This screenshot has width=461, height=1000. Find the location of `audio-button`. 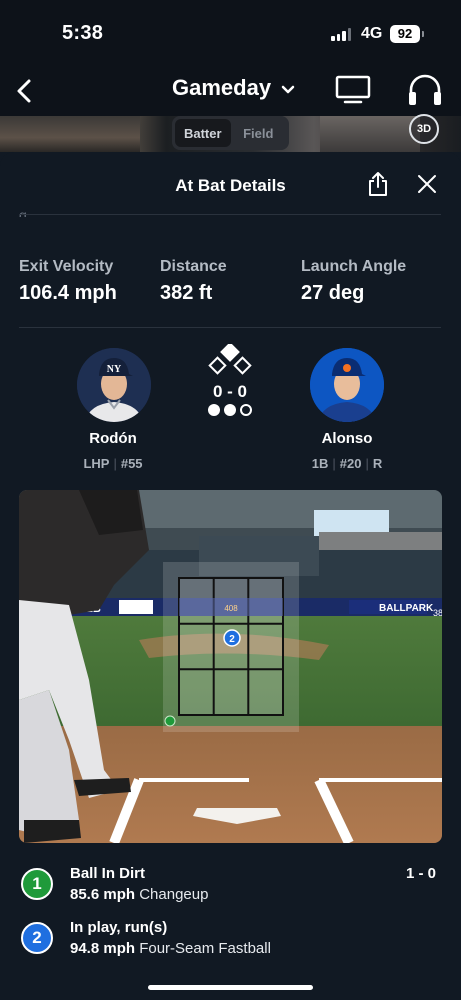

audio-button is located at coordinates (425, 90).